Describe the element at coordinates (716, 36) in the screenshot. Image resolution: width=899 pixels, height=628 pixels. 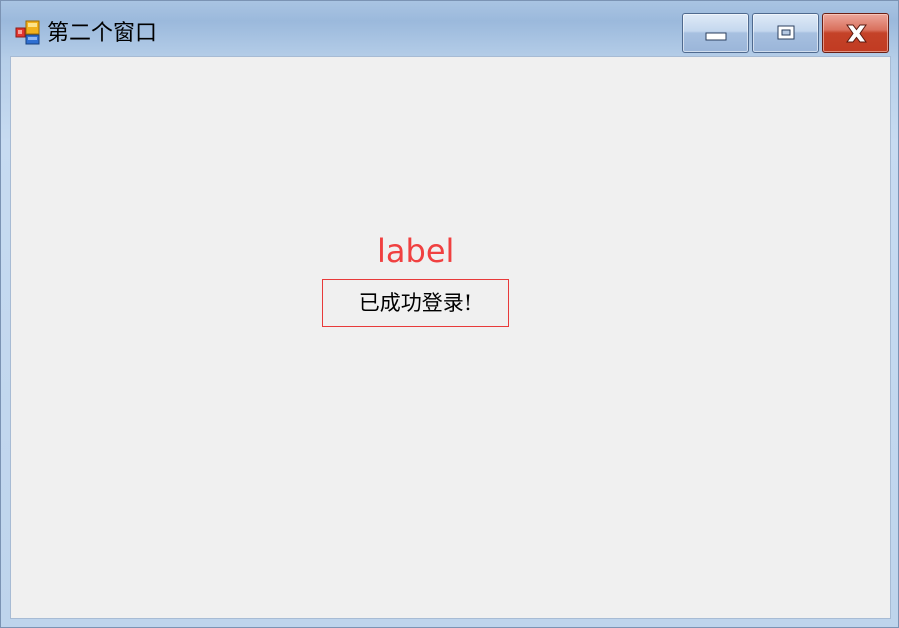
I see `minimize-icon` at that location.